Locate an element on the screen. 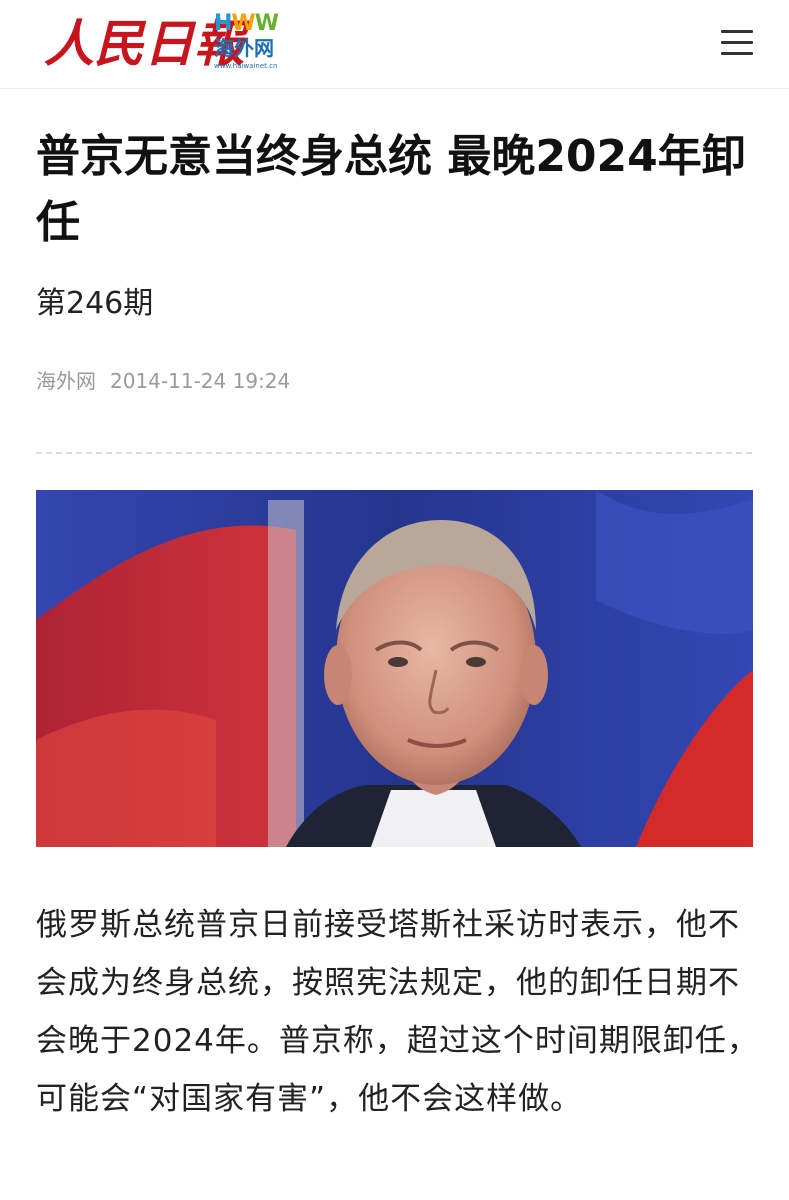 Image resolution: width=789 pixels, height=1200 pixels. logo-letter-w2: W is located at coordinates (266, 23).